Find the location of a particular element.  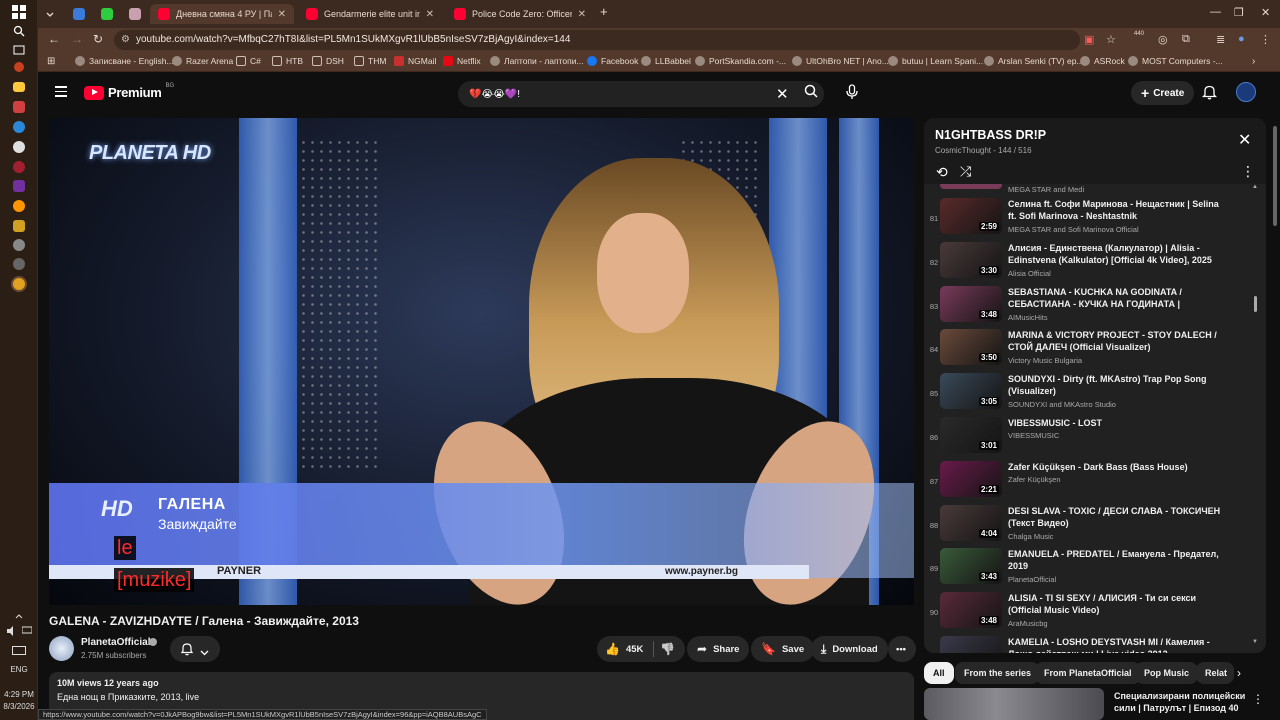

playlist-thumbnail: 3:50 is located at coordinates (971, 347).